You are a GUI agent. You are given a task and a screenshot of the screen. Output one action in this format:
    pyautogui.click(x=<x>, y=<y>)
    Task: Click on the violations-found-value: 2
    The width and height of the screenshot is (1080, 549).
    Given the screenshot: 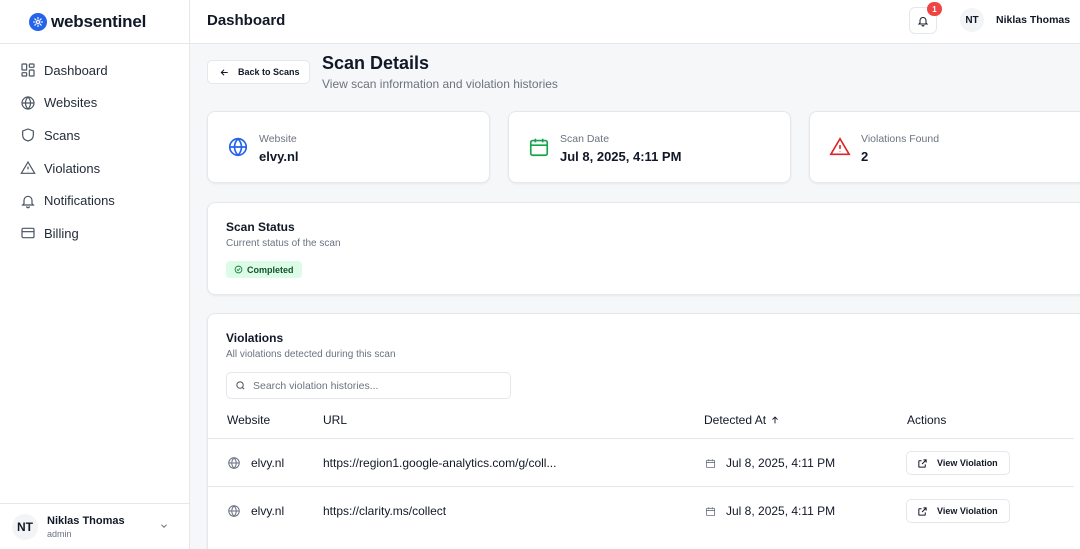 What is the action you would take?
    pyautogui.click(x=865, y=156)
    